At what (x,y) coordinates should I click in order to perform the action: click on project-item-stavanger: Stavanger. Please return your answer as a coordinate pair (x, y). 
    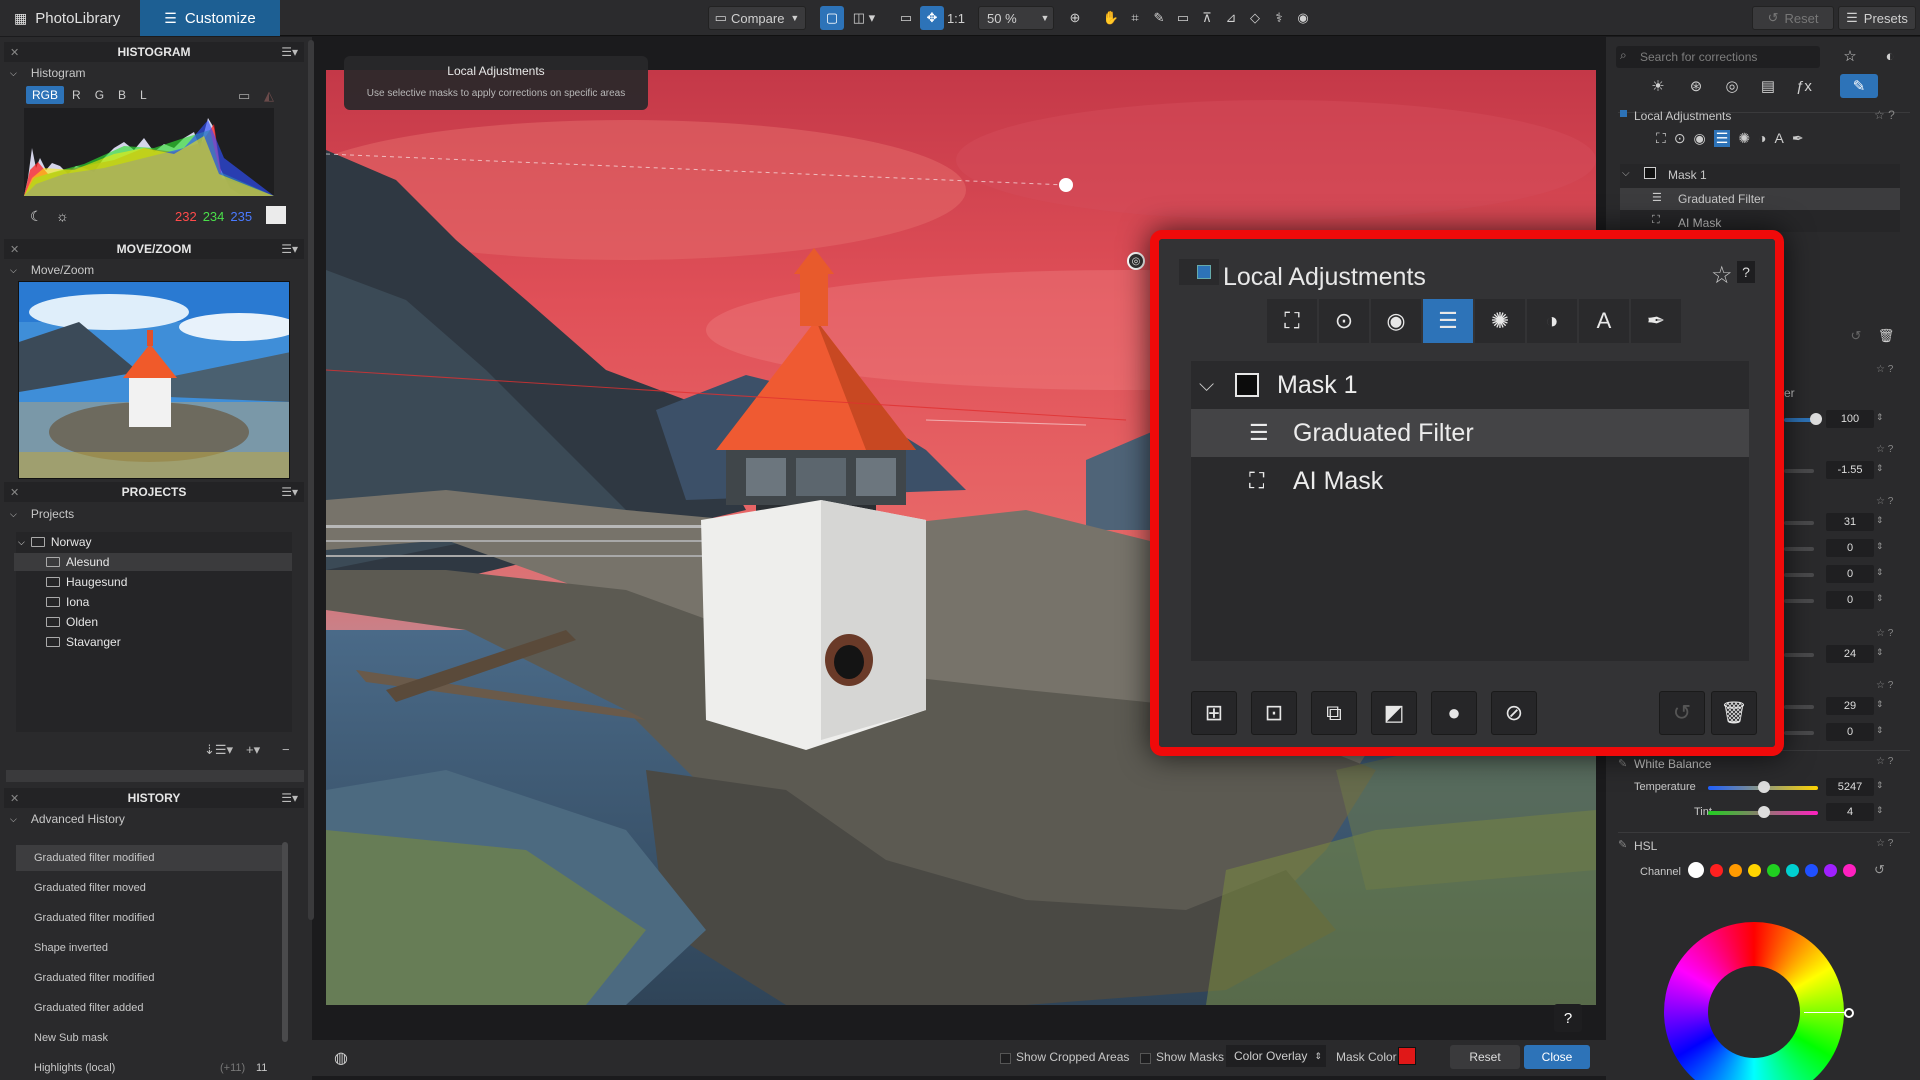
    Looking at the image, I should click on (169, 642).